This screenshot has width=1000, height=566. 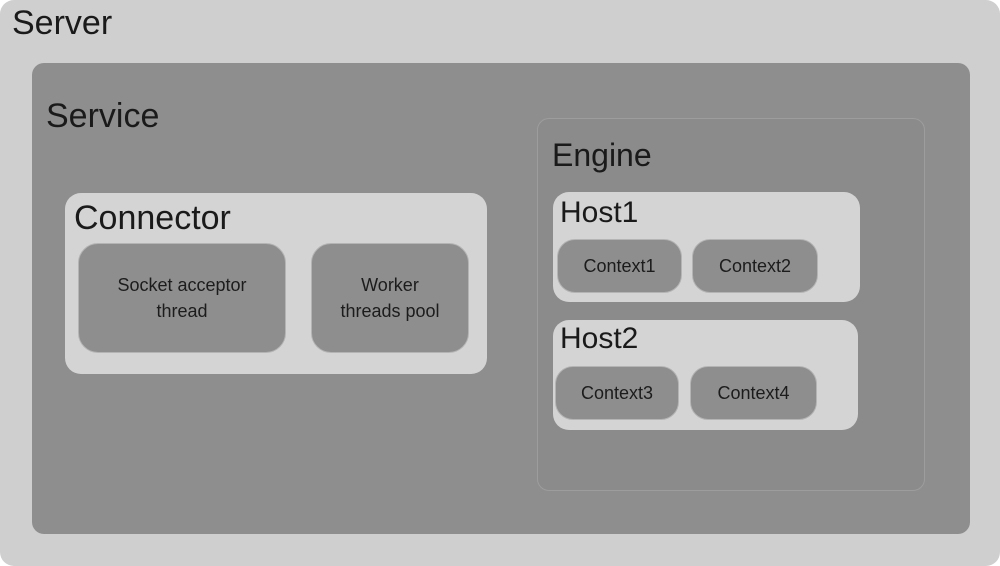 What do you see at coordinates (617, 393) in the screenshot?
I see `context3-box: Context3` at bounding box center [617, 393].